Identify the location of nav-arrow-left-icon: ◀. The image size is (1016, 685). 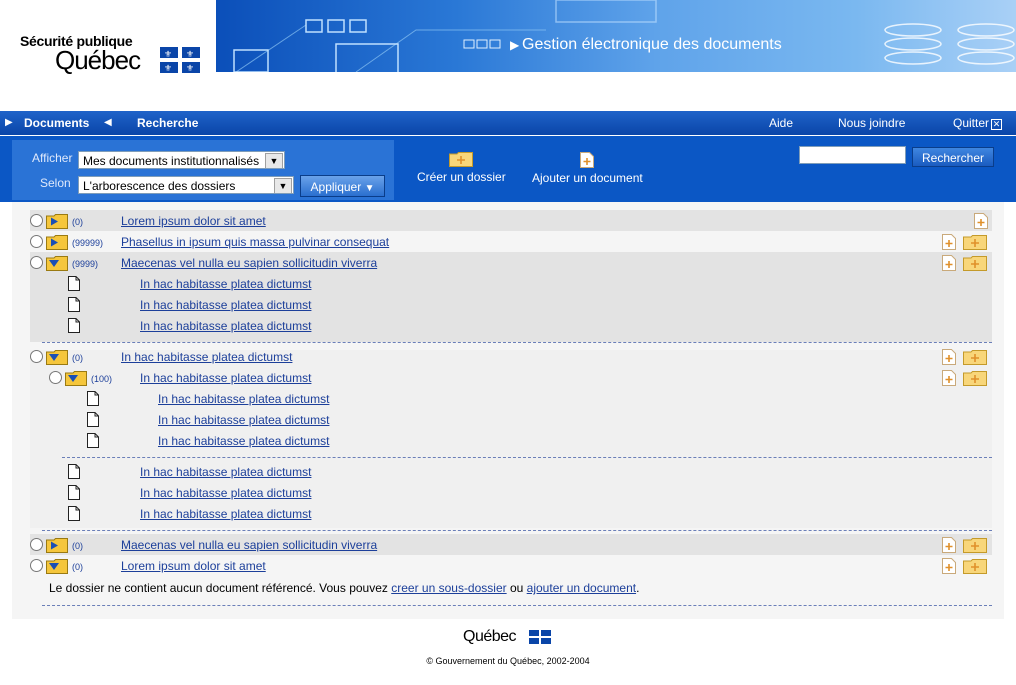
(108, 122).